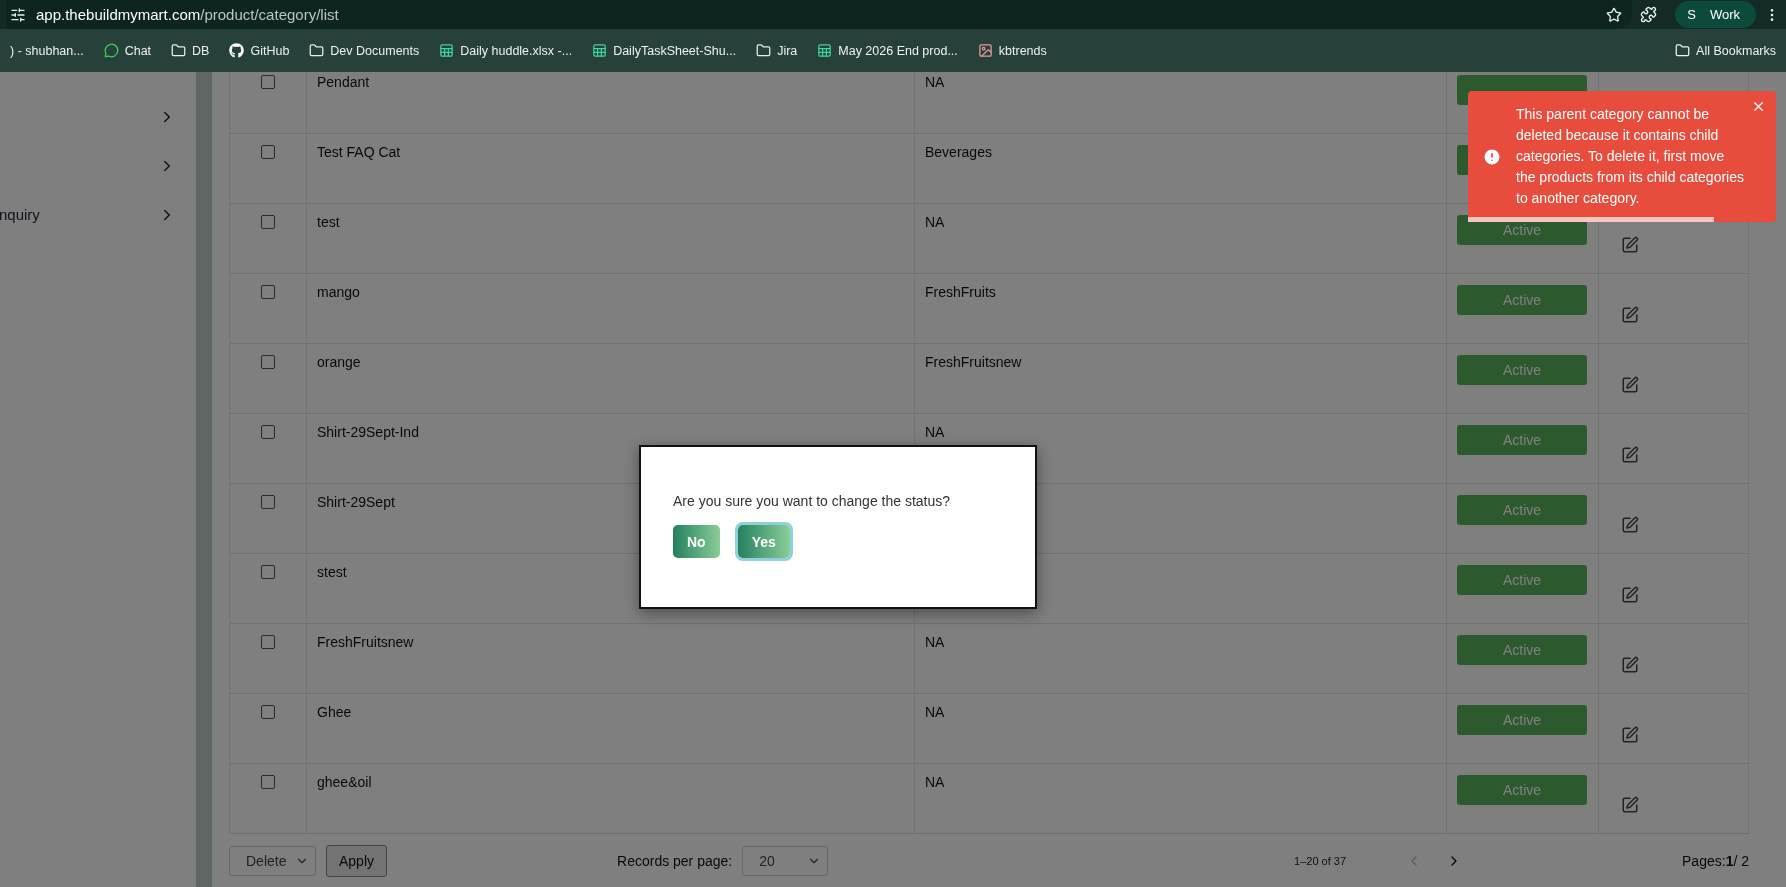 Image resolution: width=1786 pixels, height=887 pixels. What do you see at coordinates (696, 541) in the screenshot?
I see `dialog-button: No` at bounding box center [696, 541].